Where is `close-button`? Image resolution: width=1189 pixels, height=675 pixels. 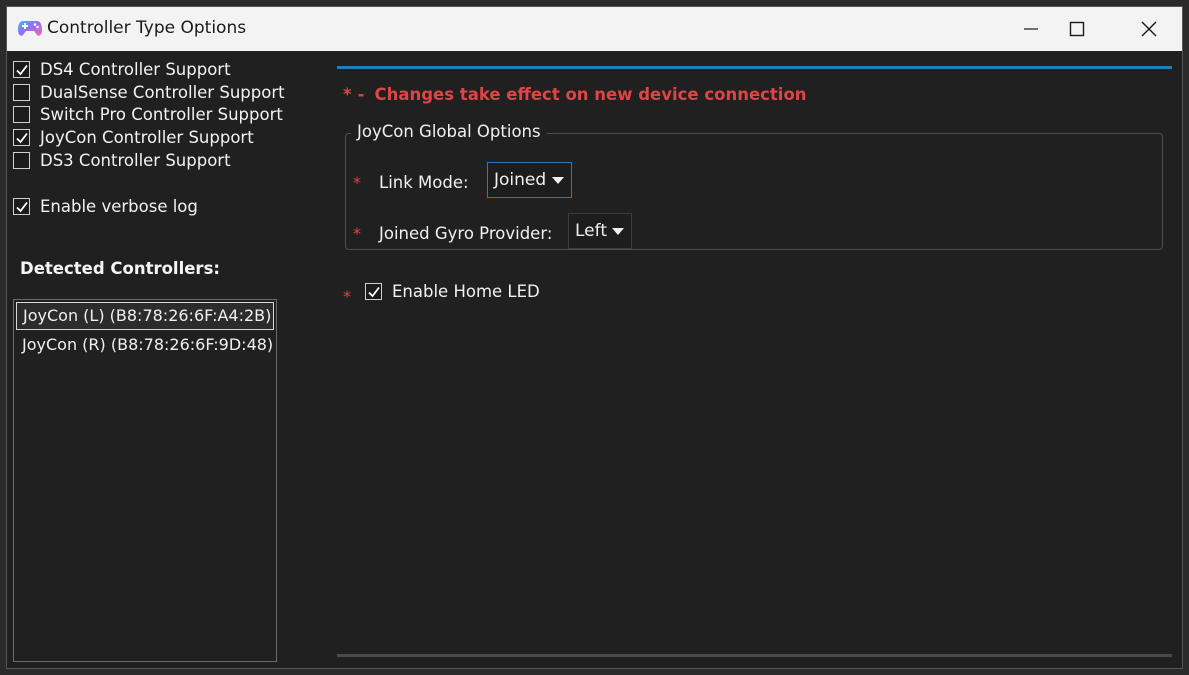
close-button is located at coordinates (1149, 29).